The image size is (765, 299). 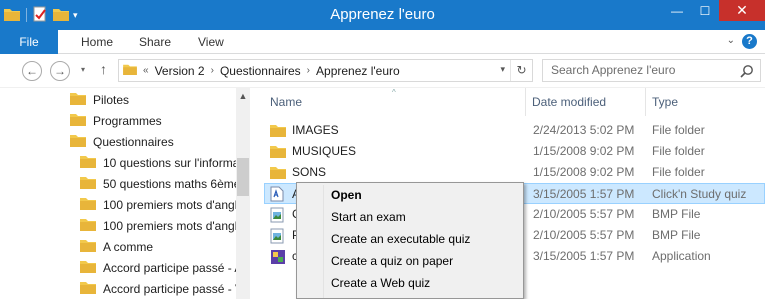 I want to click on sidebar-item-label: 10 questions sur l'informa, so click(x=171, y=162).